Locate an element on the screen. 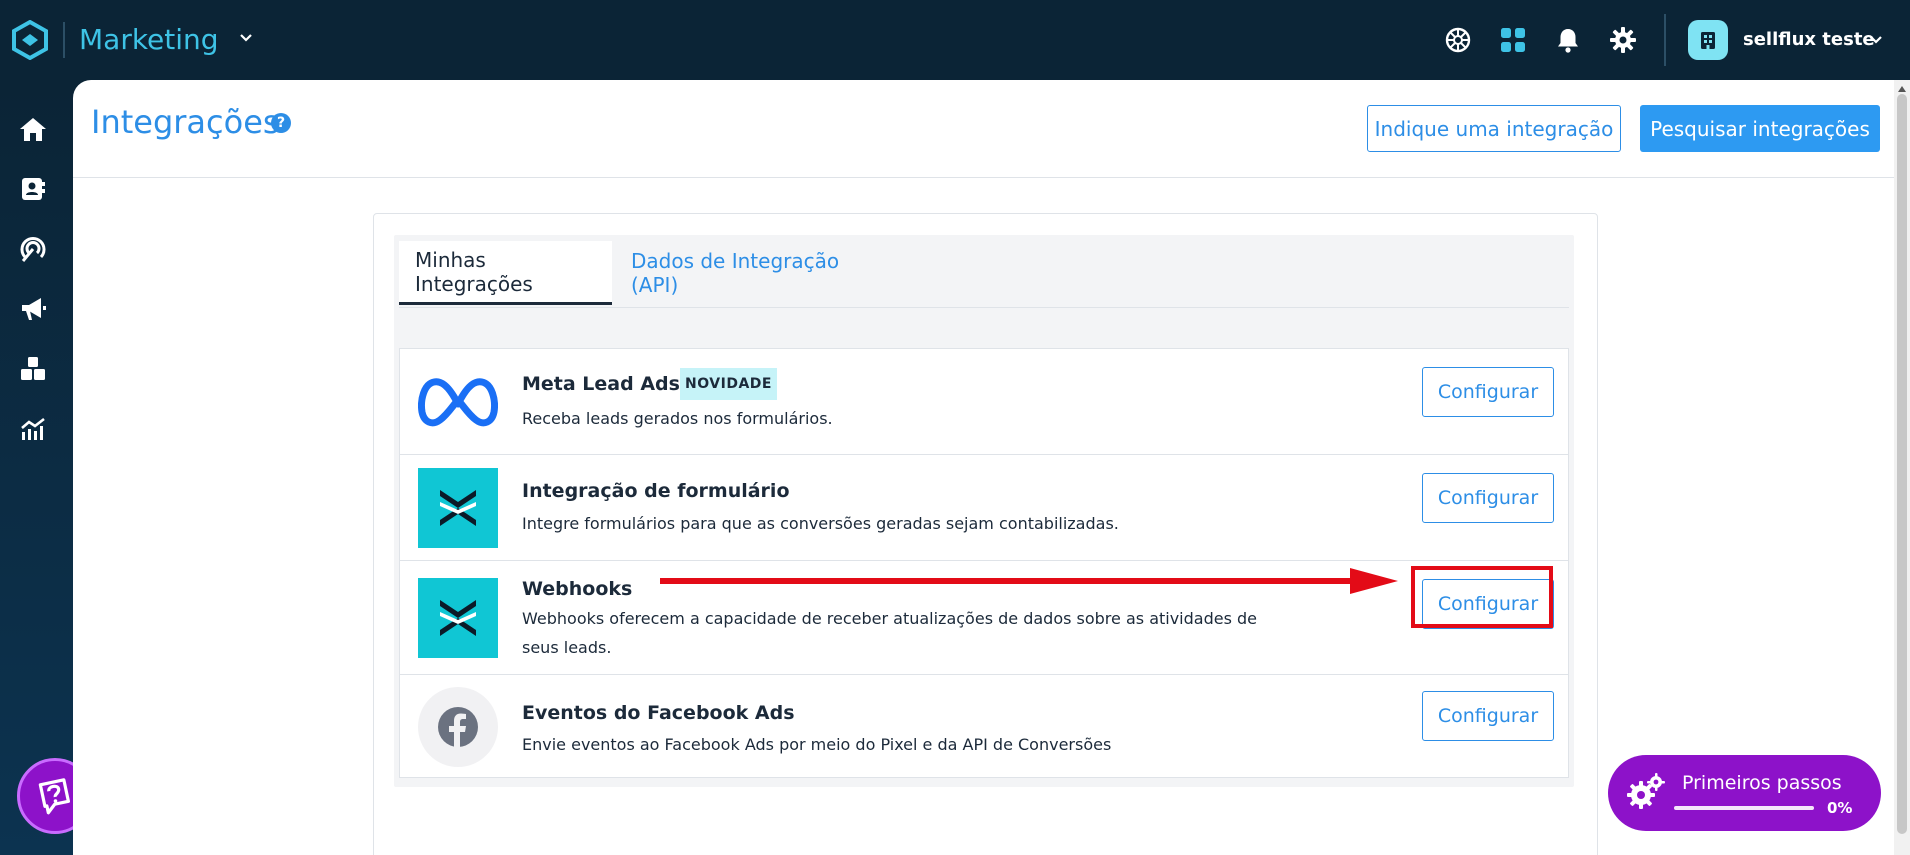  app-name: Marketing is located at coordinates (149, 40).